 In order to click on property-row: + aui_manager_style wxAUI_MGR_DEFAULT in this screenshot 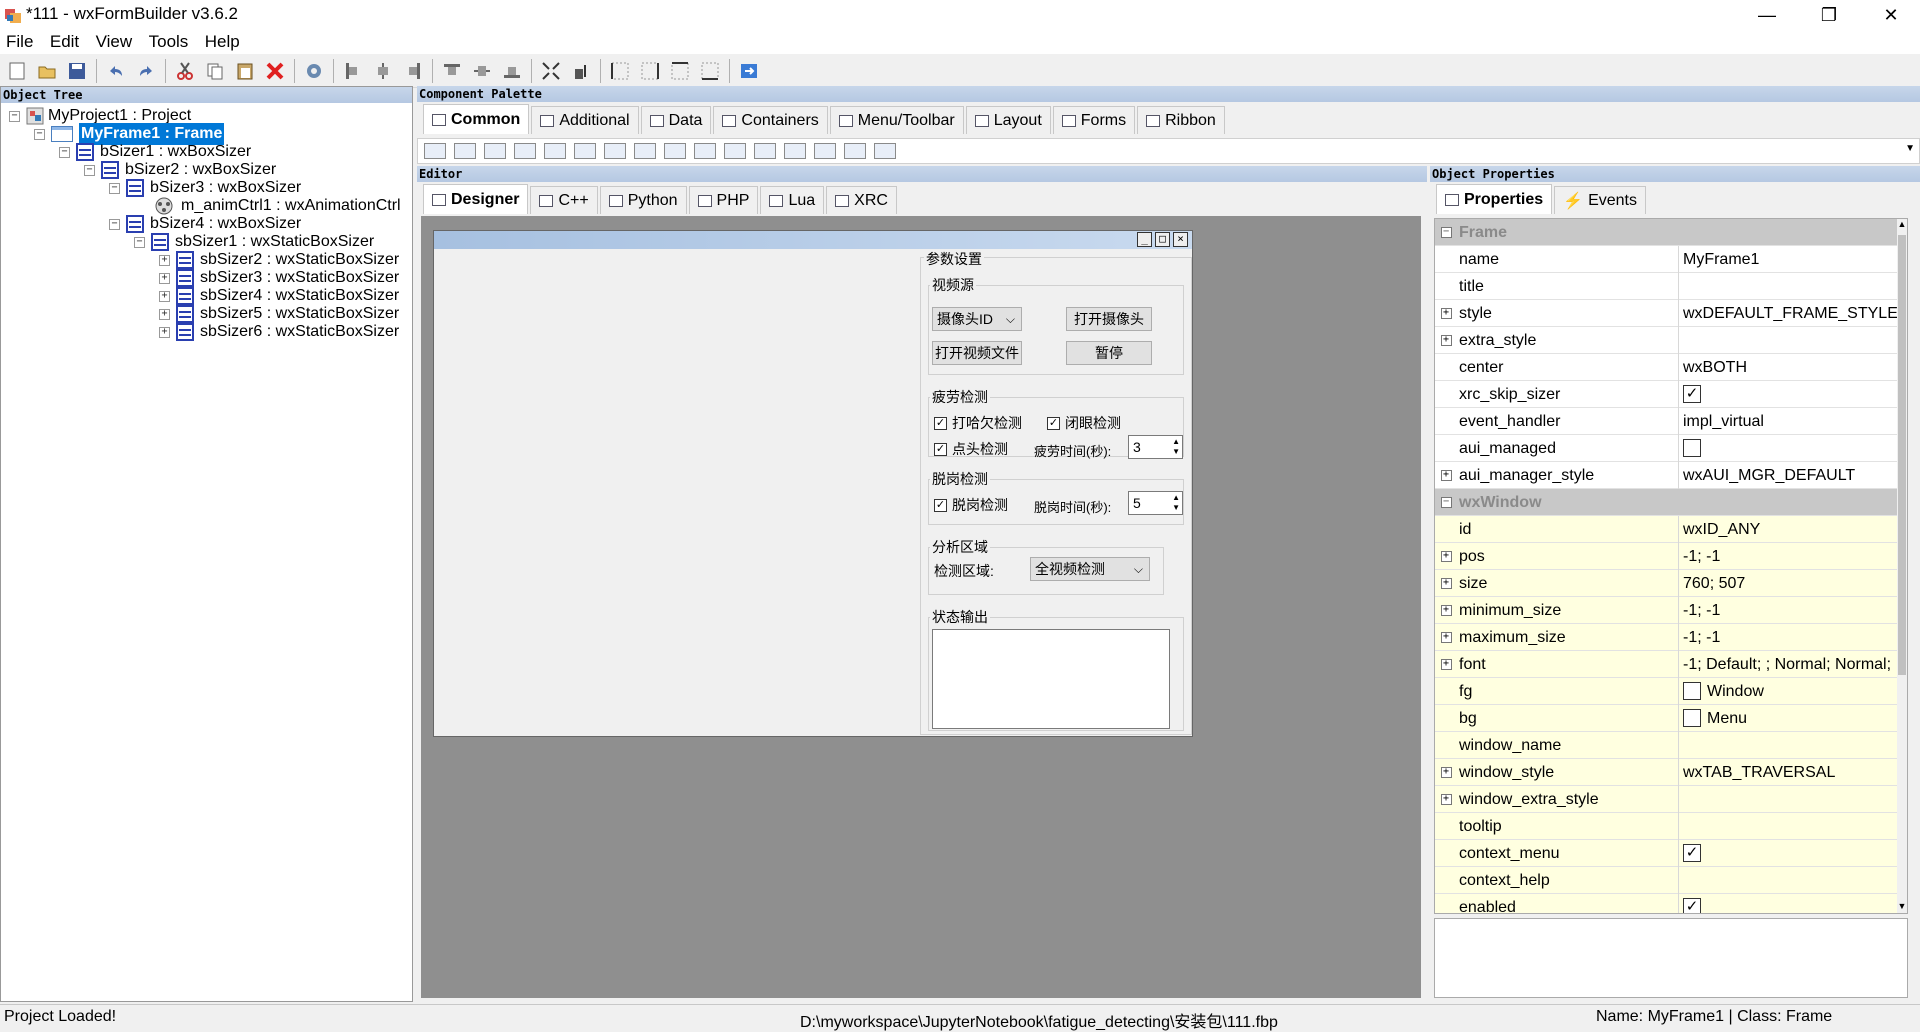, I will do `click(1667, 475)`.